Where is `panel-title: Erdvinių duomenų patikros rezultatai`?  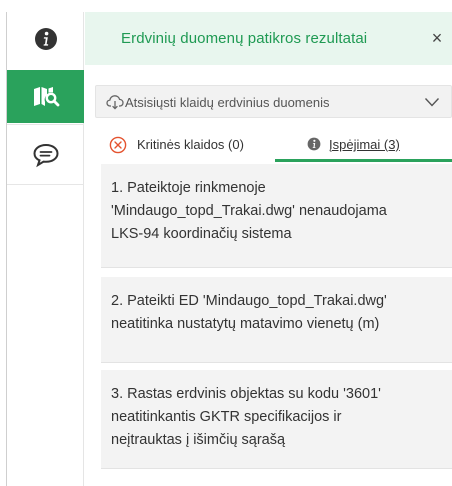
panel-title: Erdvinių duomenų patikros rezultatai is located at coordinates (244, 38).